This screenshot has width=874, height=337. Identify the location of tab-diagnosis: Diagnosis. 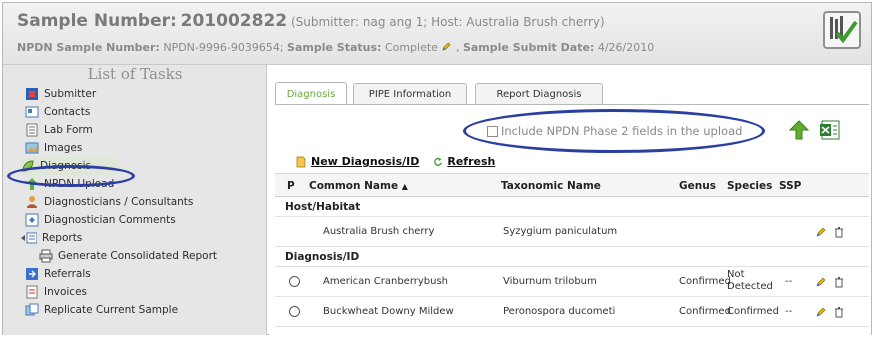
(311, 93).